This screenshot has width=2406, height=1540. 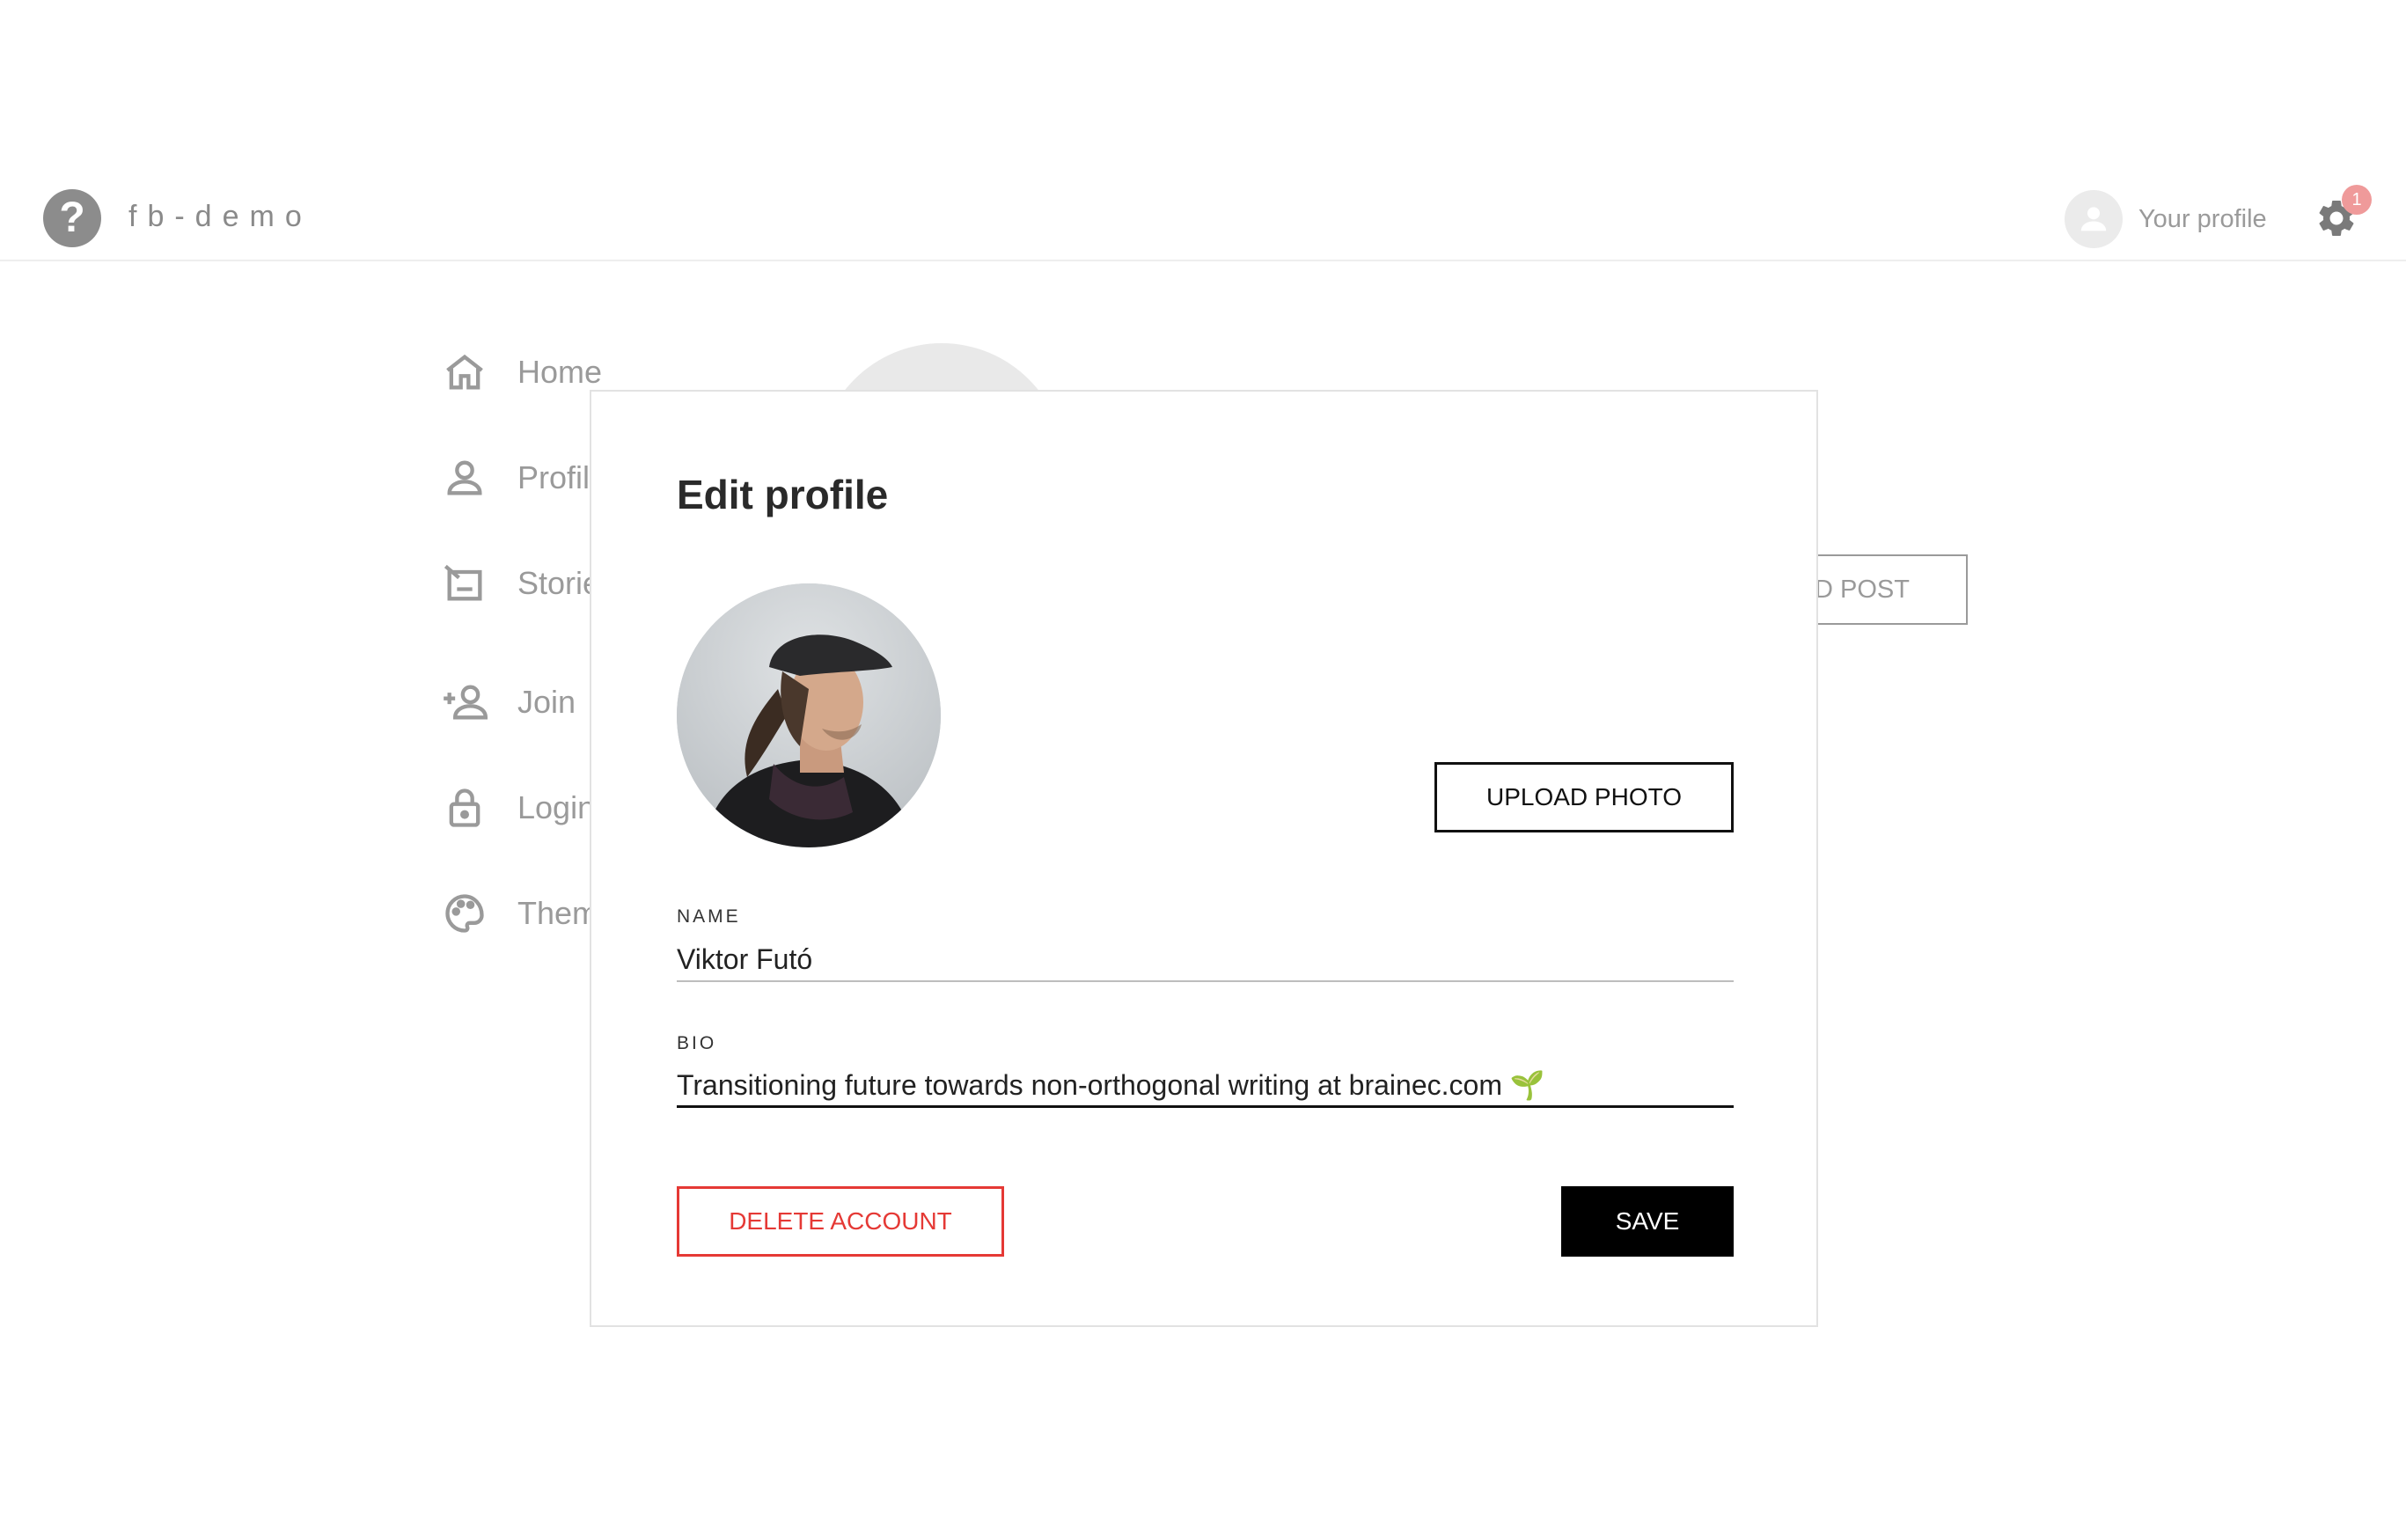 I want to click on sidebar-item-label: Profil, so click(x=553, y=477).